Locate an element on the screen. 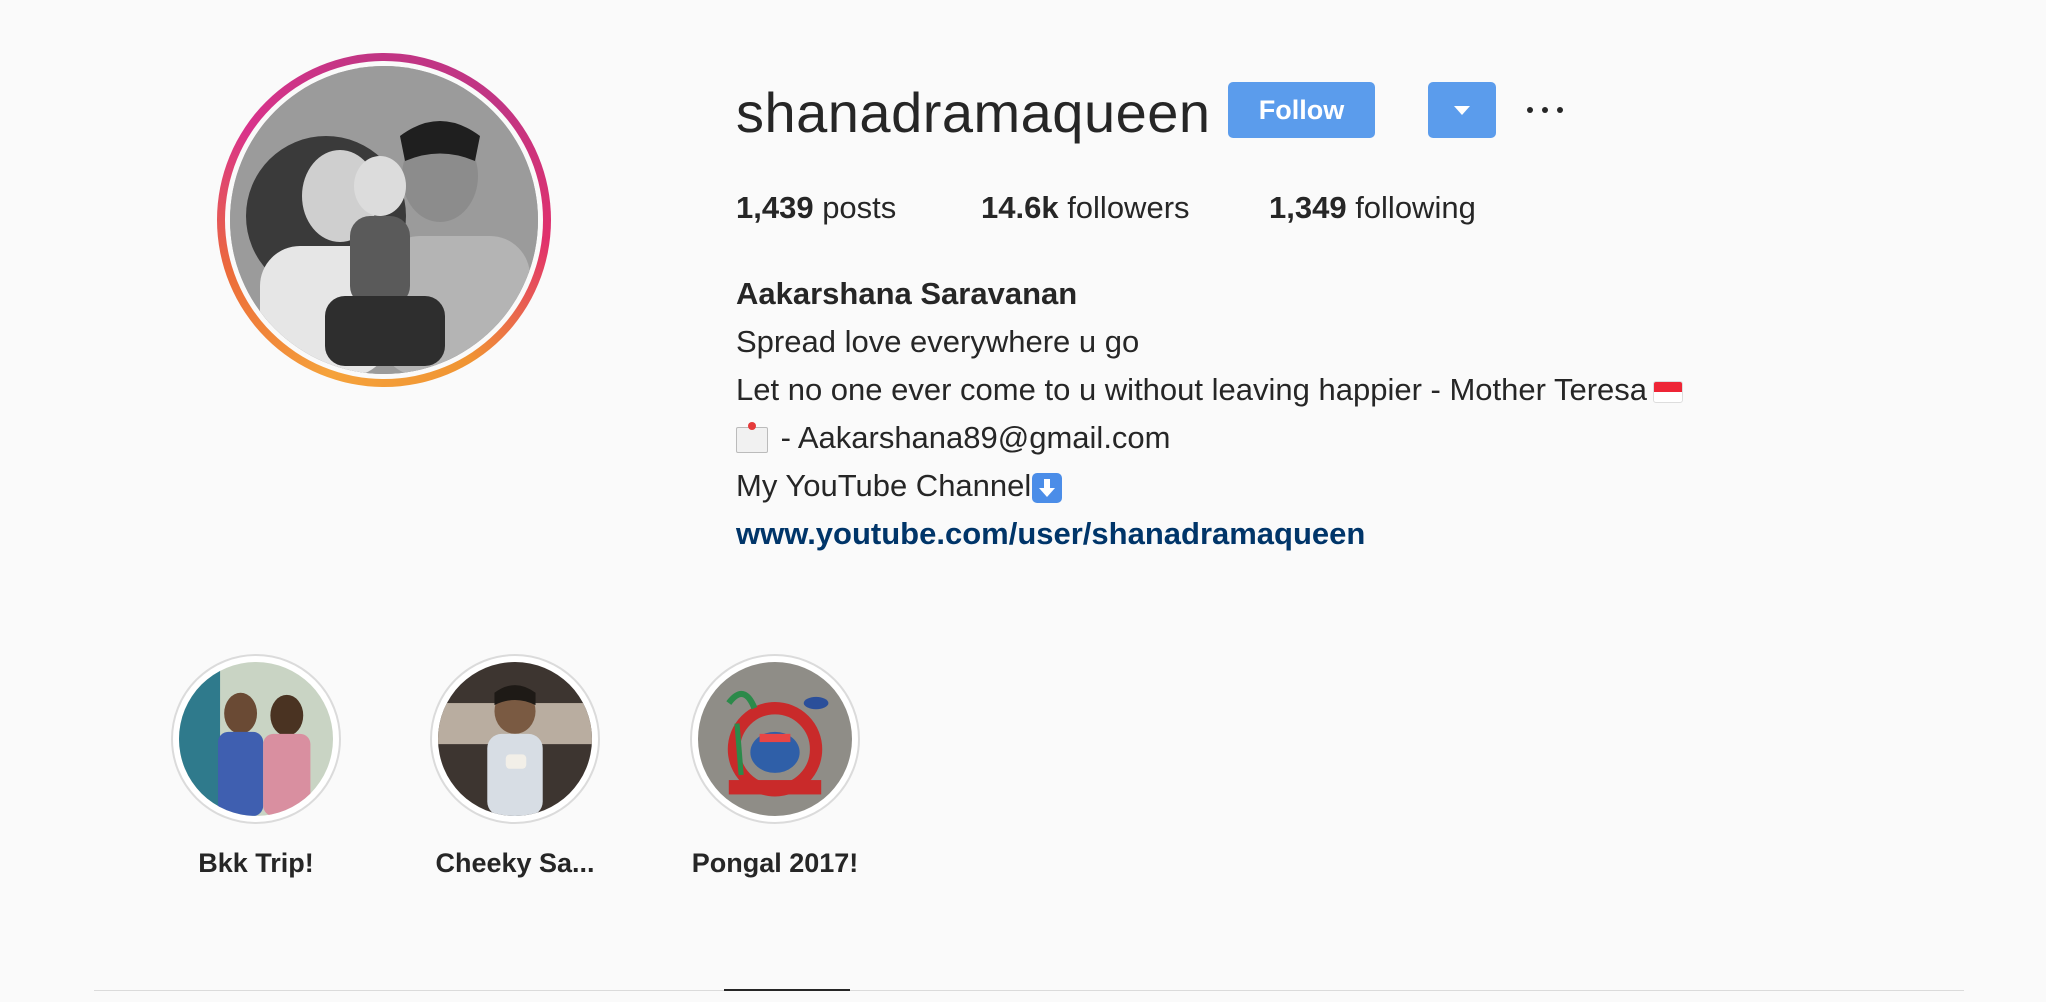 Image resolution: width=2046 pixels, height=1002 pixels. story-highlight: Pongal 2017! is located at coordinates (775, 766).